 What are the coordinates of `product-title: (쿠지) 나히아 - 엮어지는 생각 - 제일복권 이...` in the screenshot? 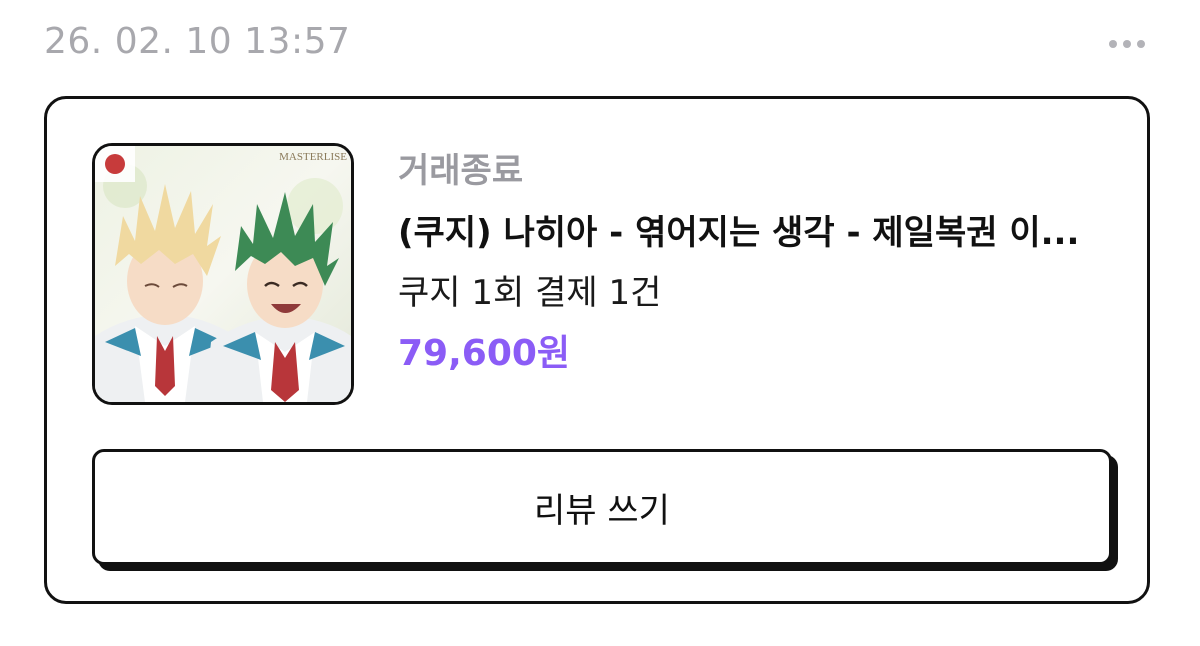 It's located at (748, 233).